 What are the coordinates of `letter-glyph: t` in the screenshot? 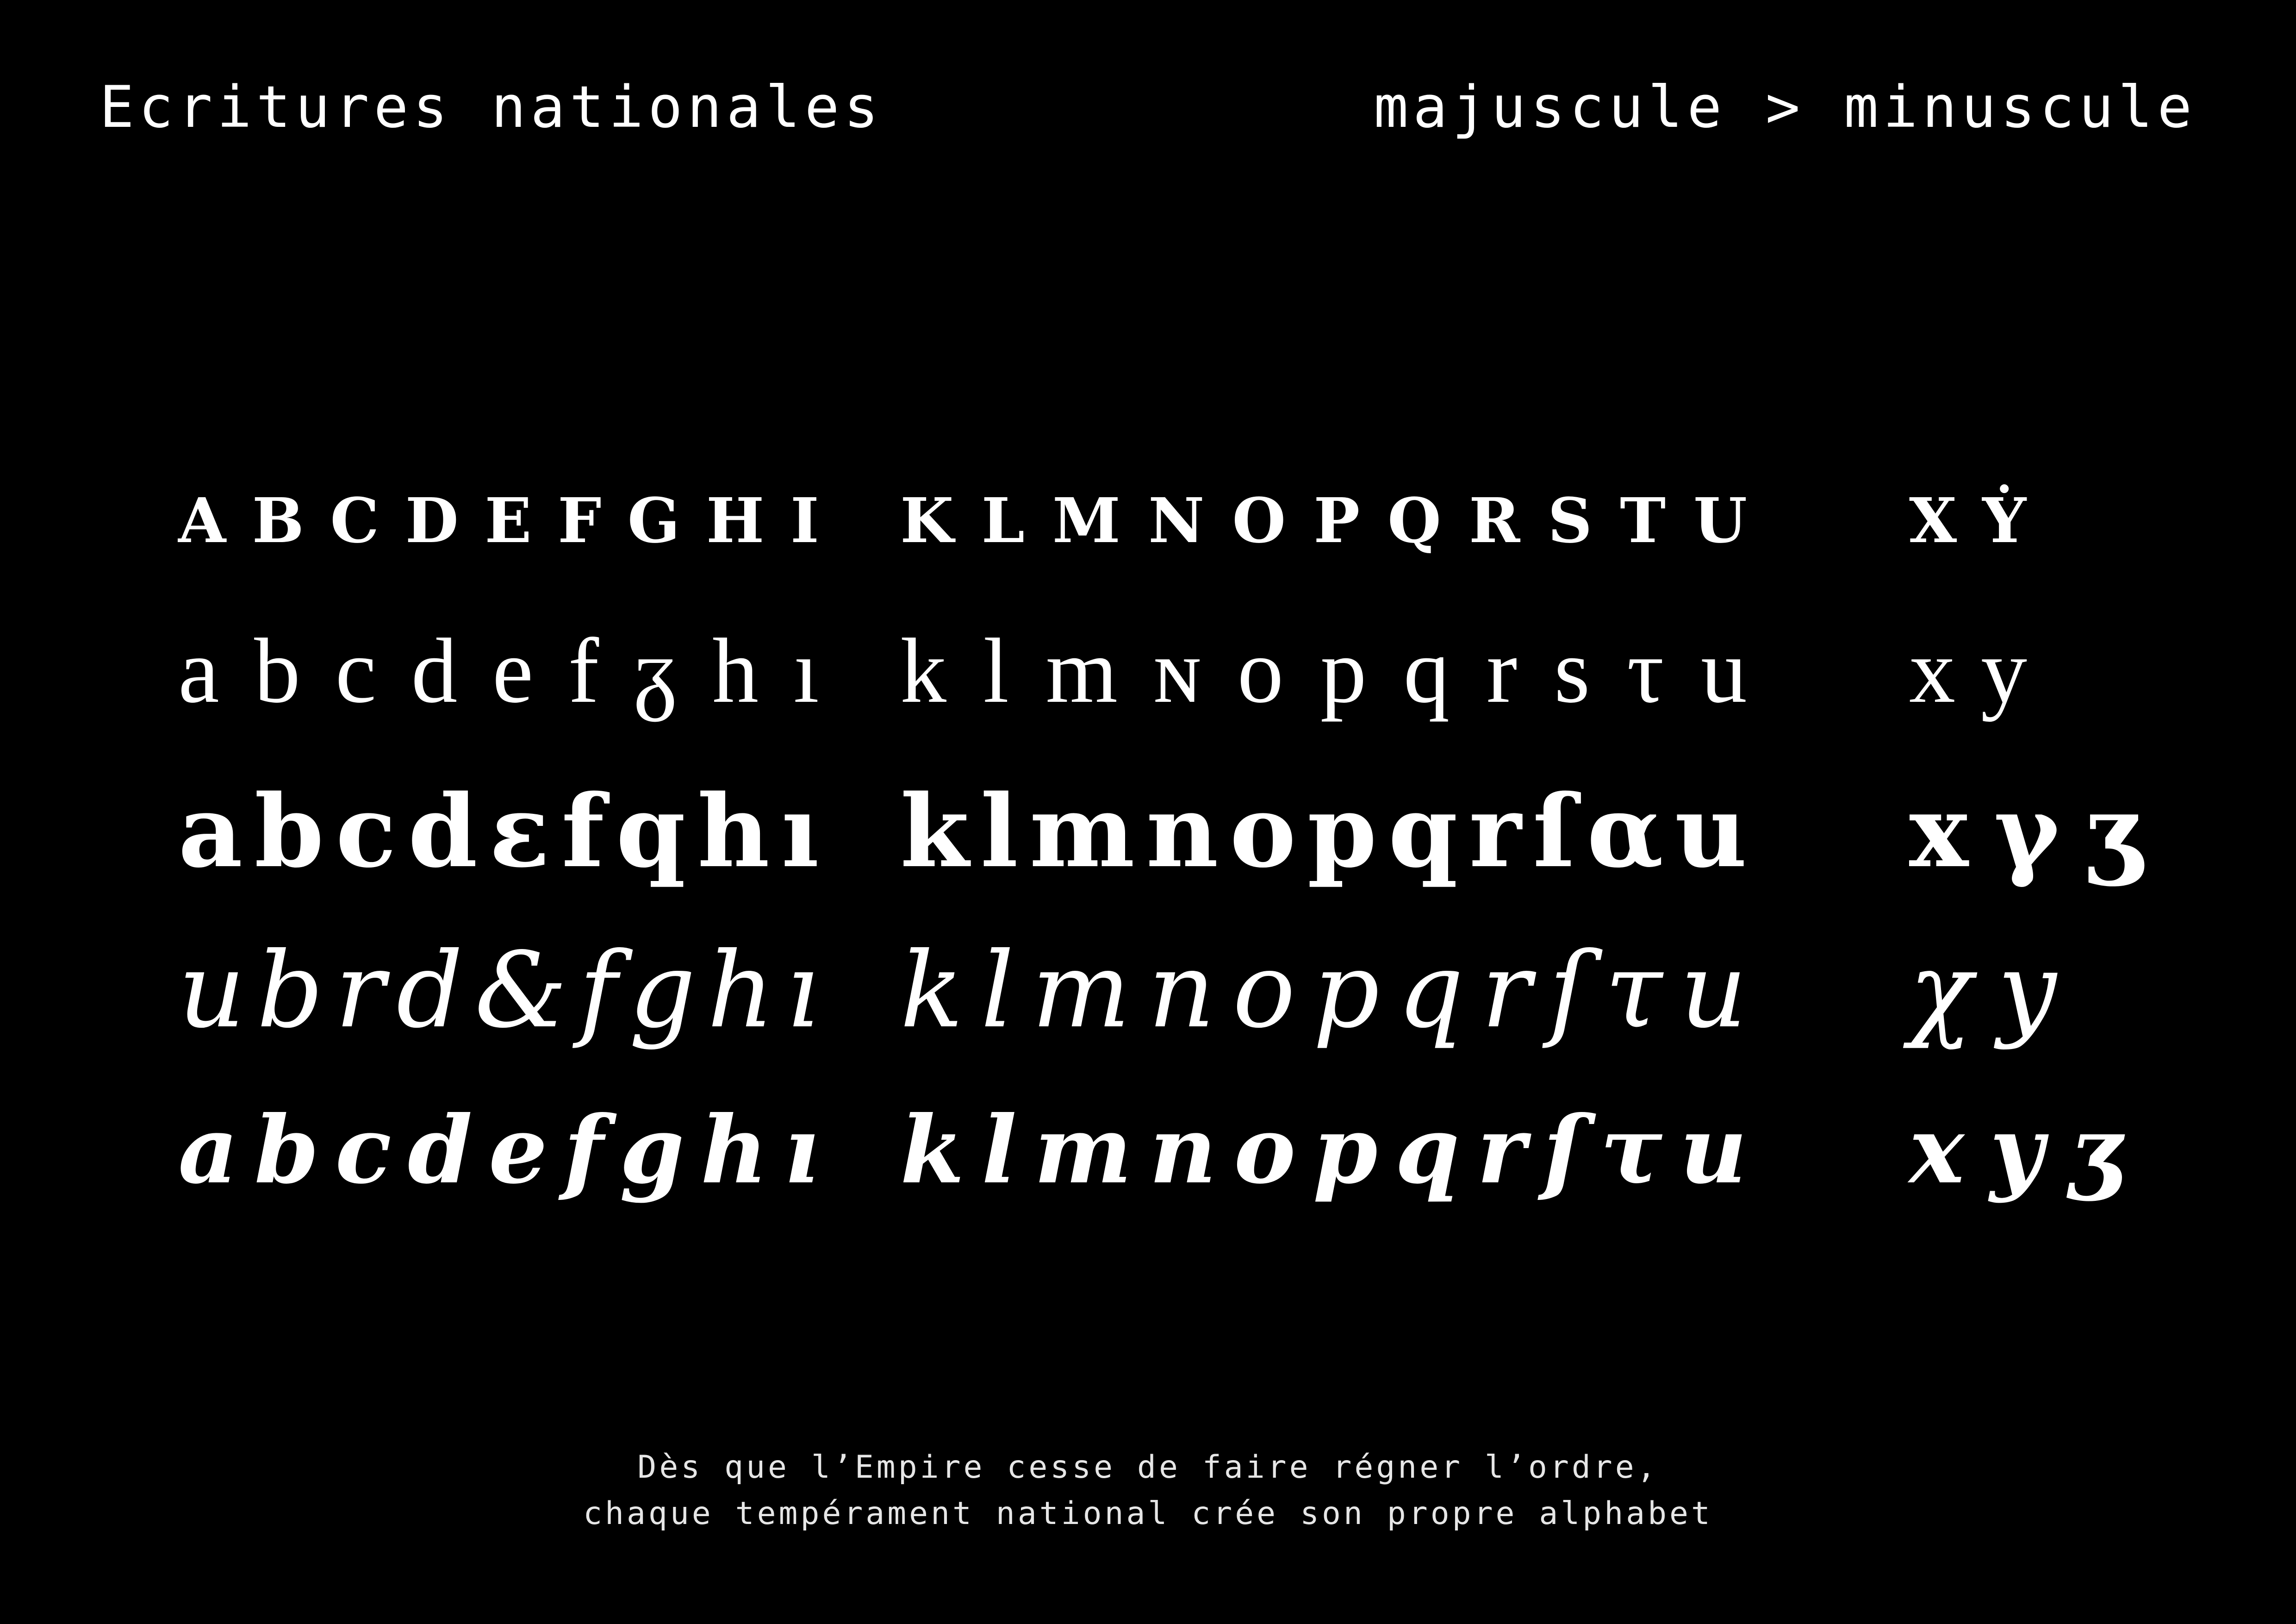 It's located at (1643, 511).